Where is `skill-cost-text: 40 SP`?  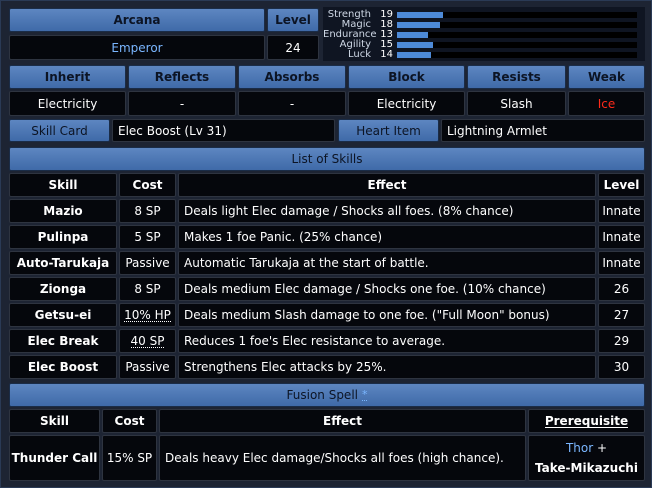
skill-cost-text: 40 SP is located at coordinates (147, 340).